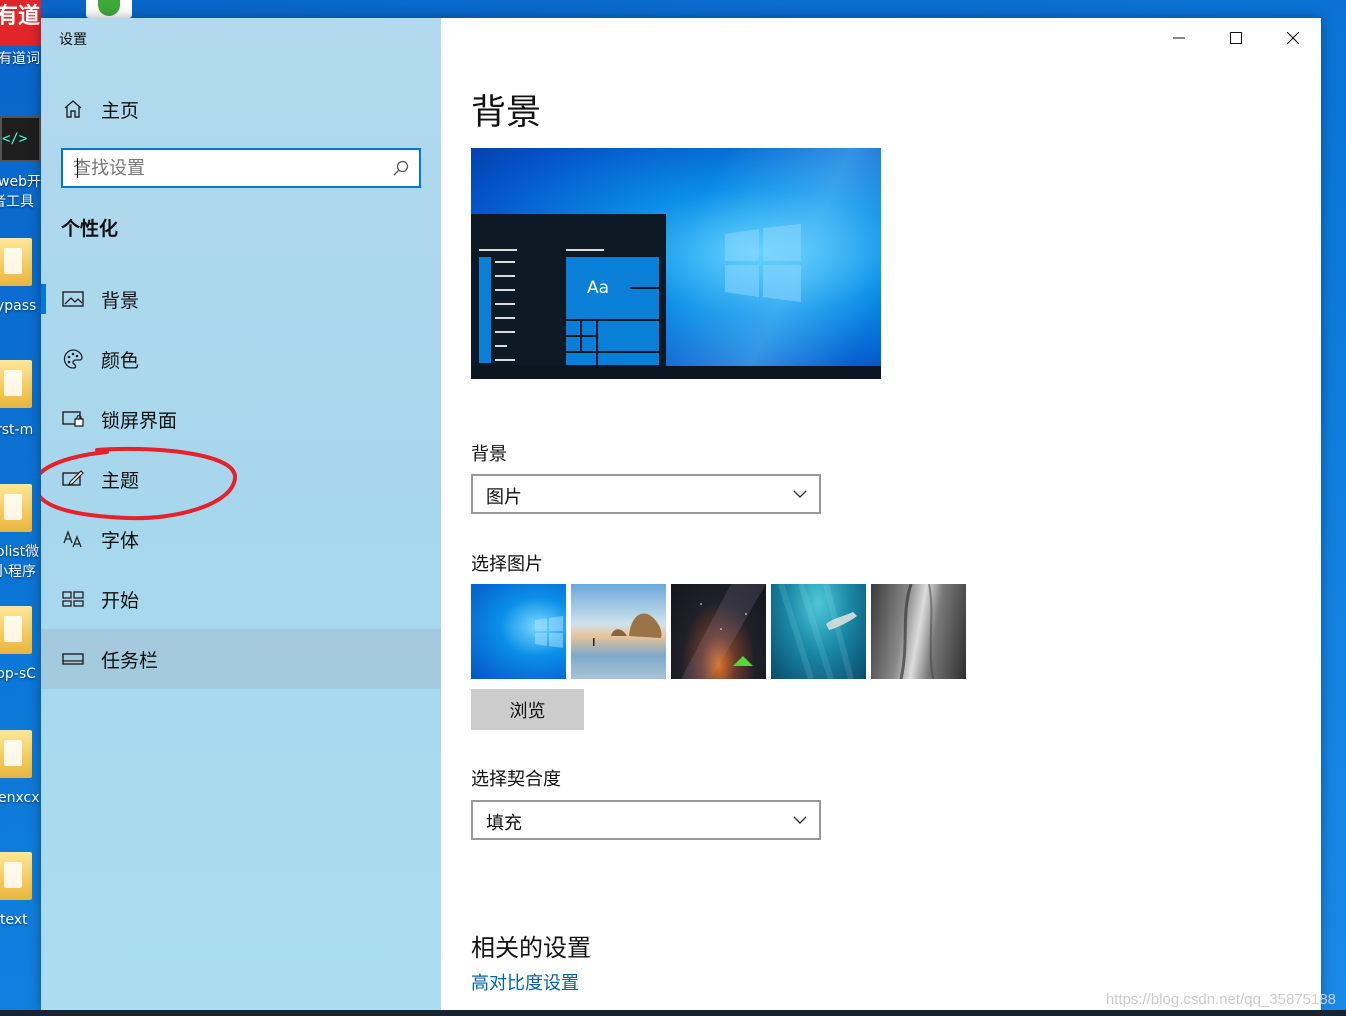  I want to click on search-input, so click(228, 168).